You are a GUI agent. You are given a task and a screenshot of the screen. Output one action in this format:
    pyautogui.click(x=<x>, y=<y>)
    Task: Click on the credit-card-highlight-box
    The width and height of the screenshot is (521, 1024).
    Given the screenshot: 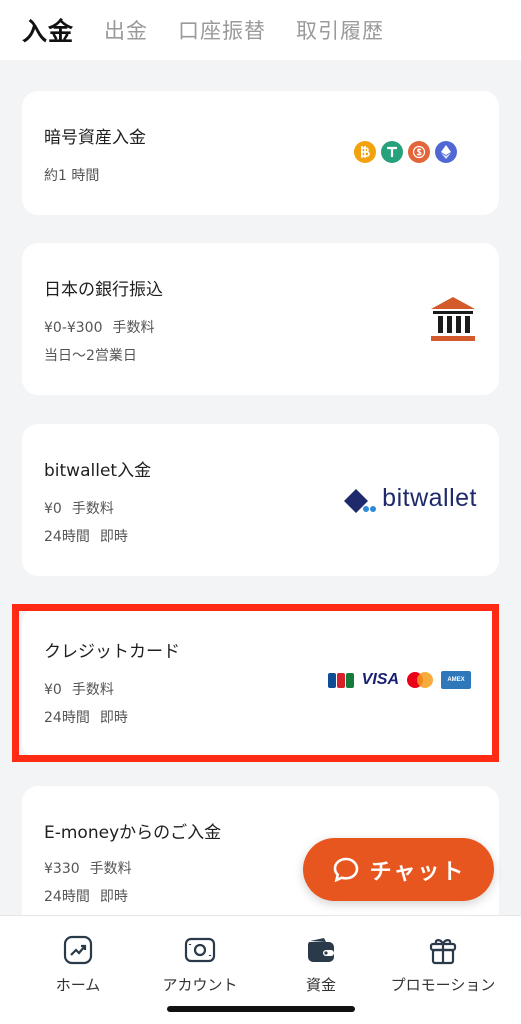 What is the action you would take?
    pyautogui.click(x=255, y=683)
    